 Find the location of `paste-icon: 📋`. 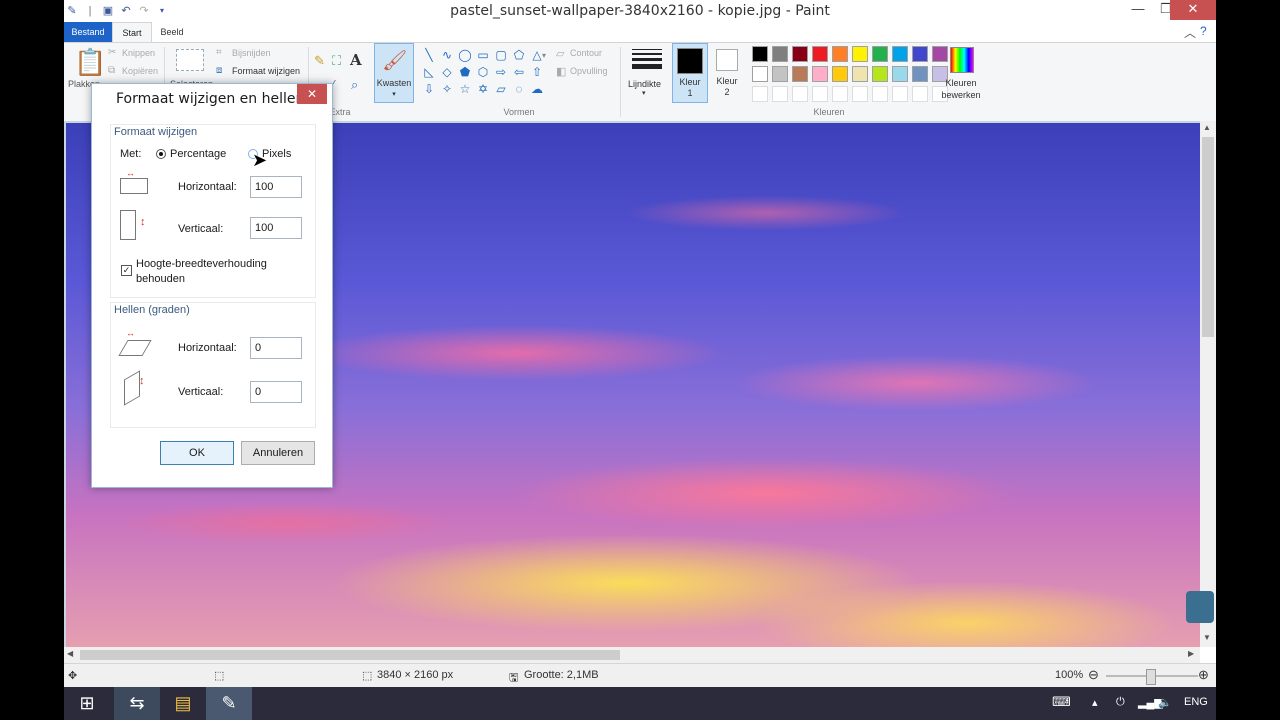

paste-icon: 📋 is located at coordinates (90, 62).